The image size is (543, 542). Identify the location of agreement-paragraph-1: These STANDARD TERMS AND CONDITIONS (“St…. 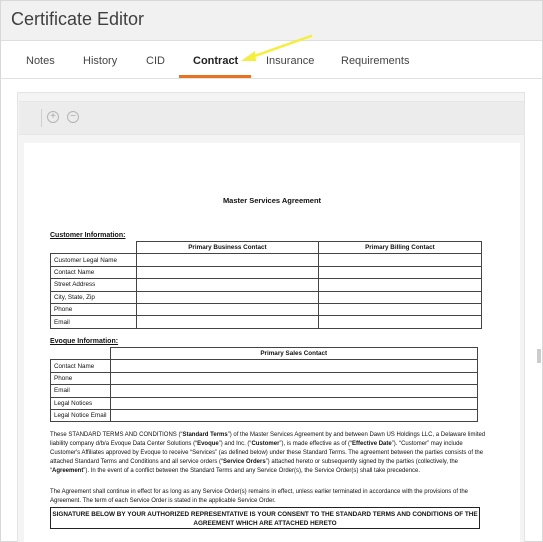
(268, 453).